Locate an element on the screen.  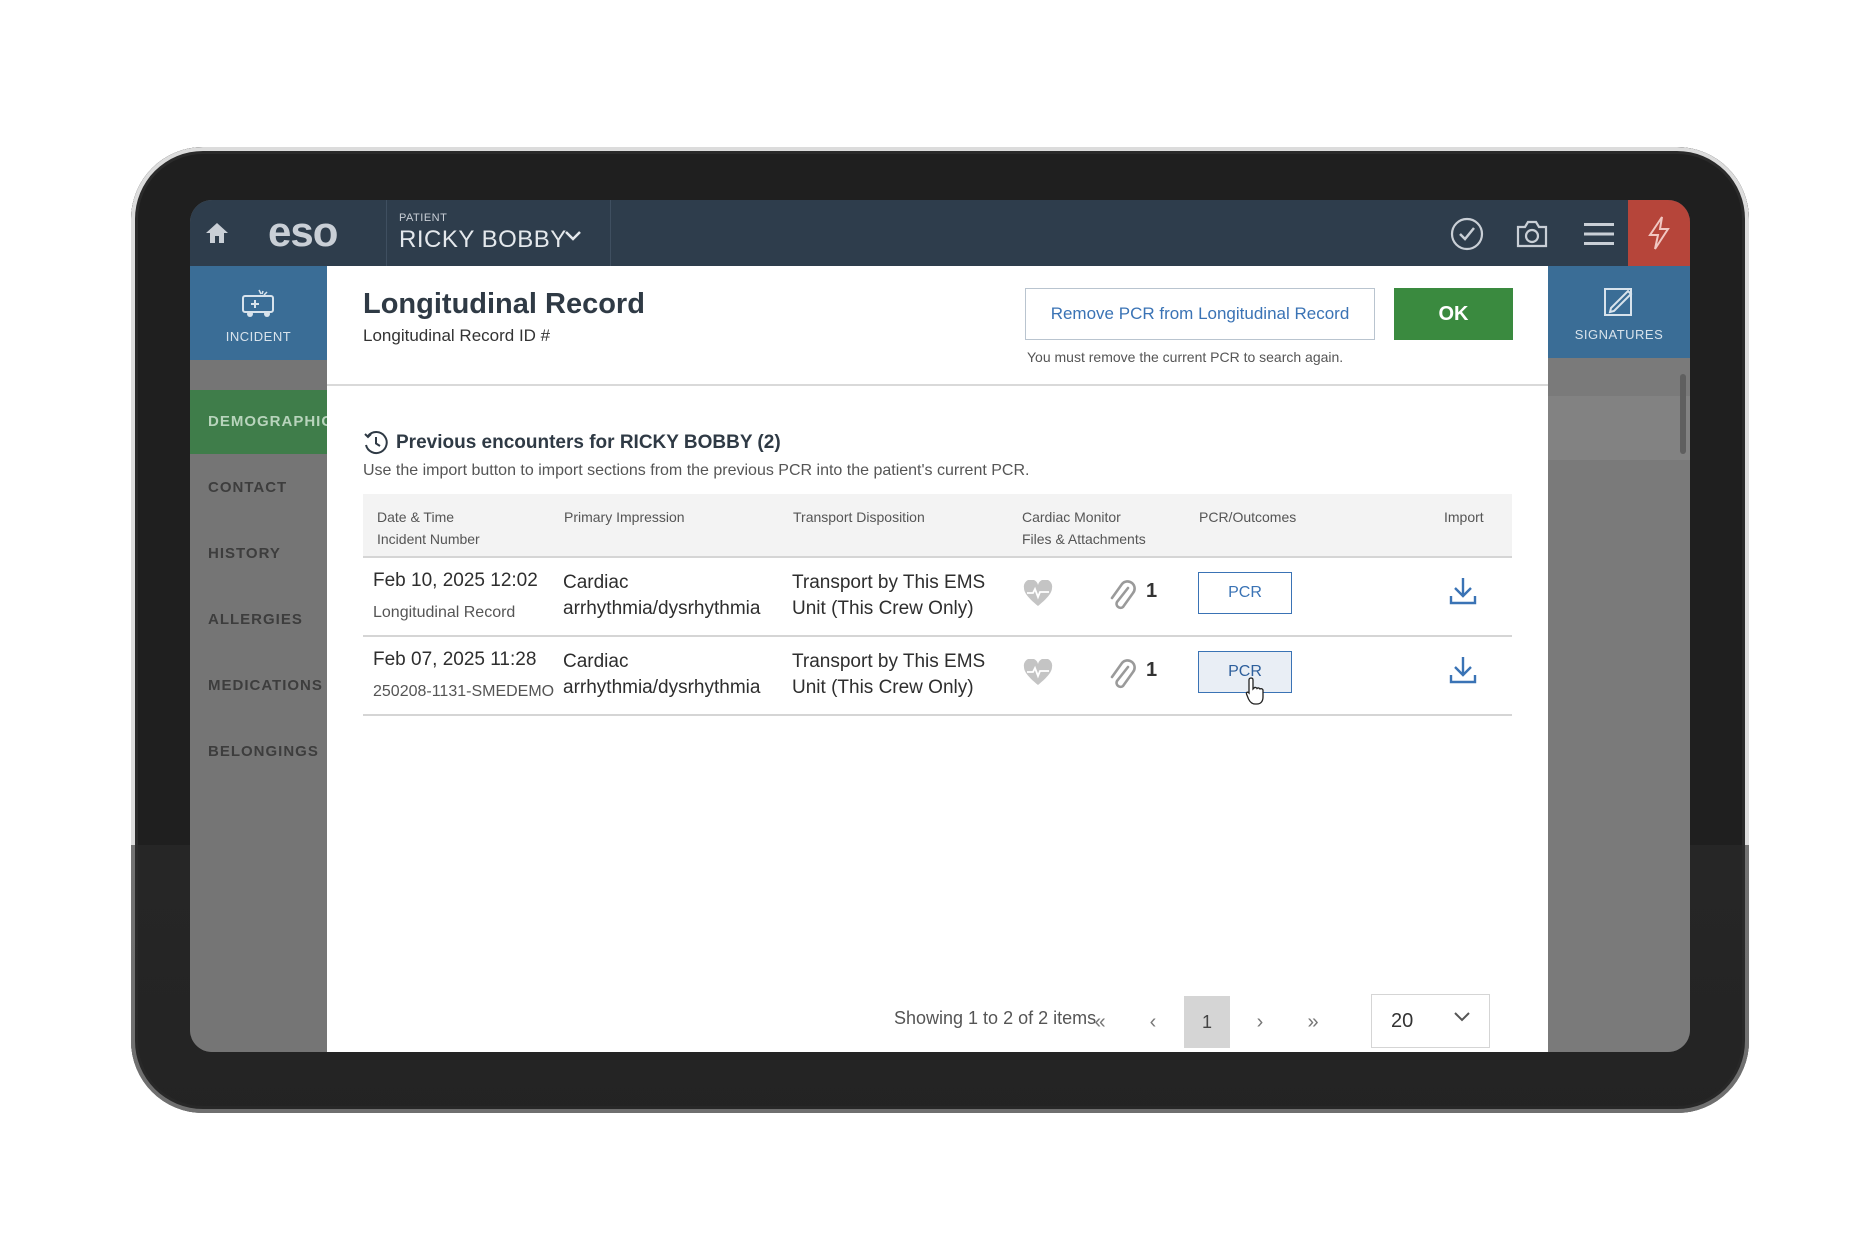
column-header-disposition: Transport Disposition is located at coordinates (859, 517).